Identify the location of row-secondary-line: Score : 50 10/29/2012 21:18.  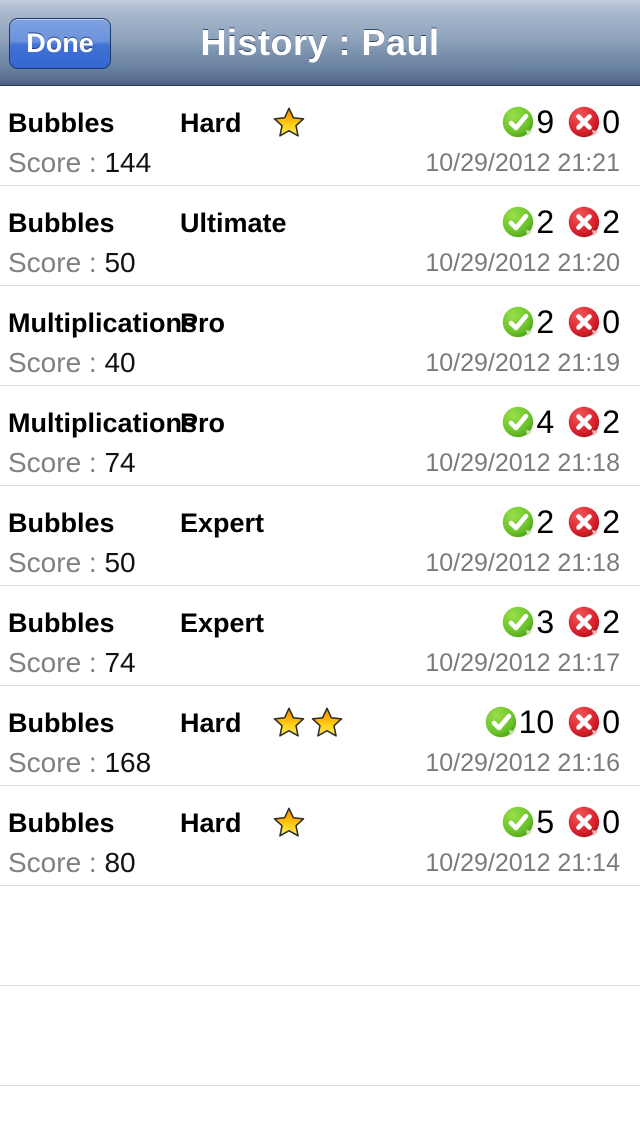
(320, 563).